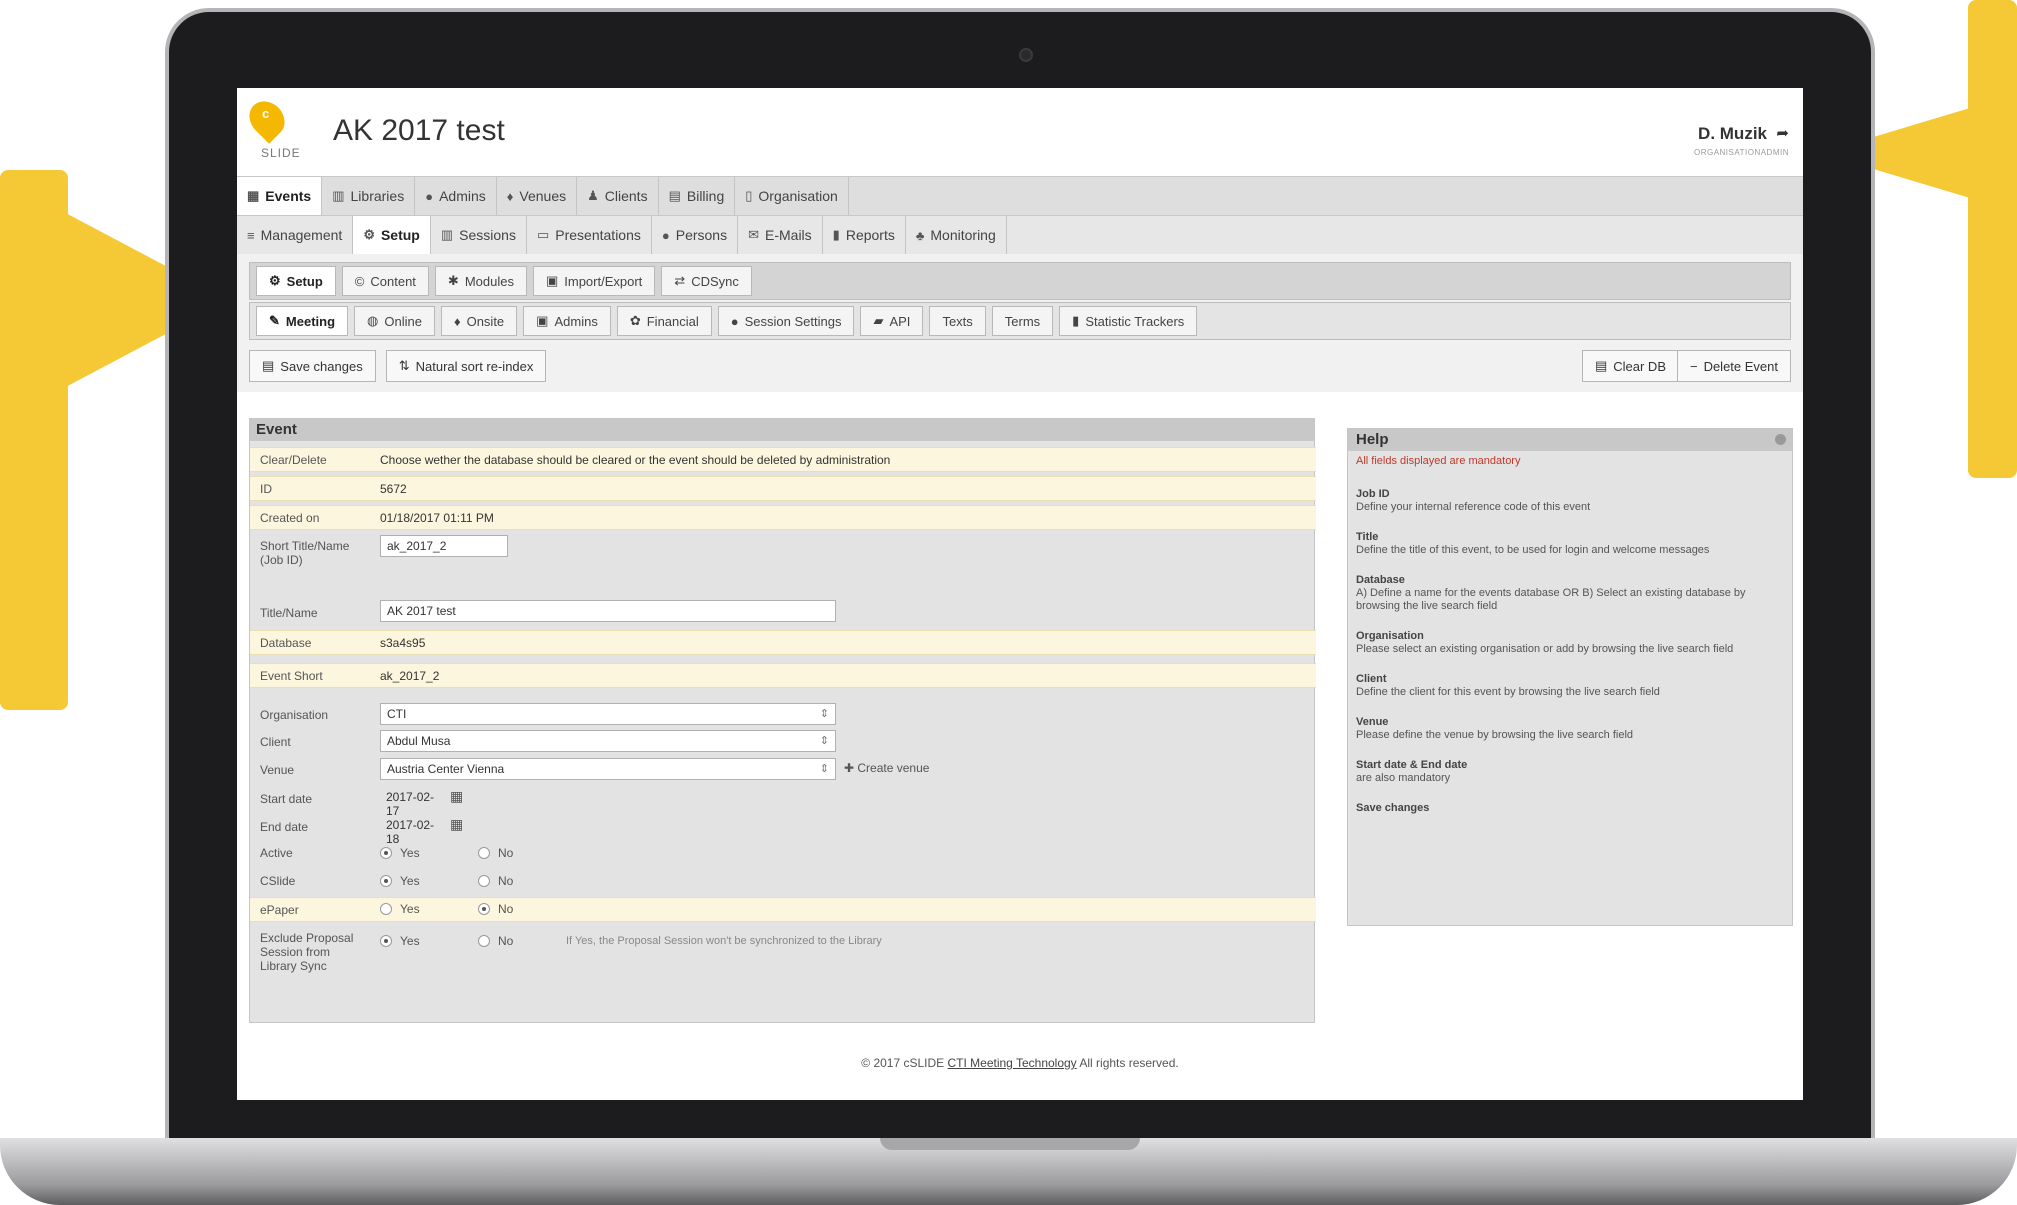  What do you see at coordinates (495, 881) in the screenshot?
I see `cslide-no-radio: No` at bounding box center [495, 881].